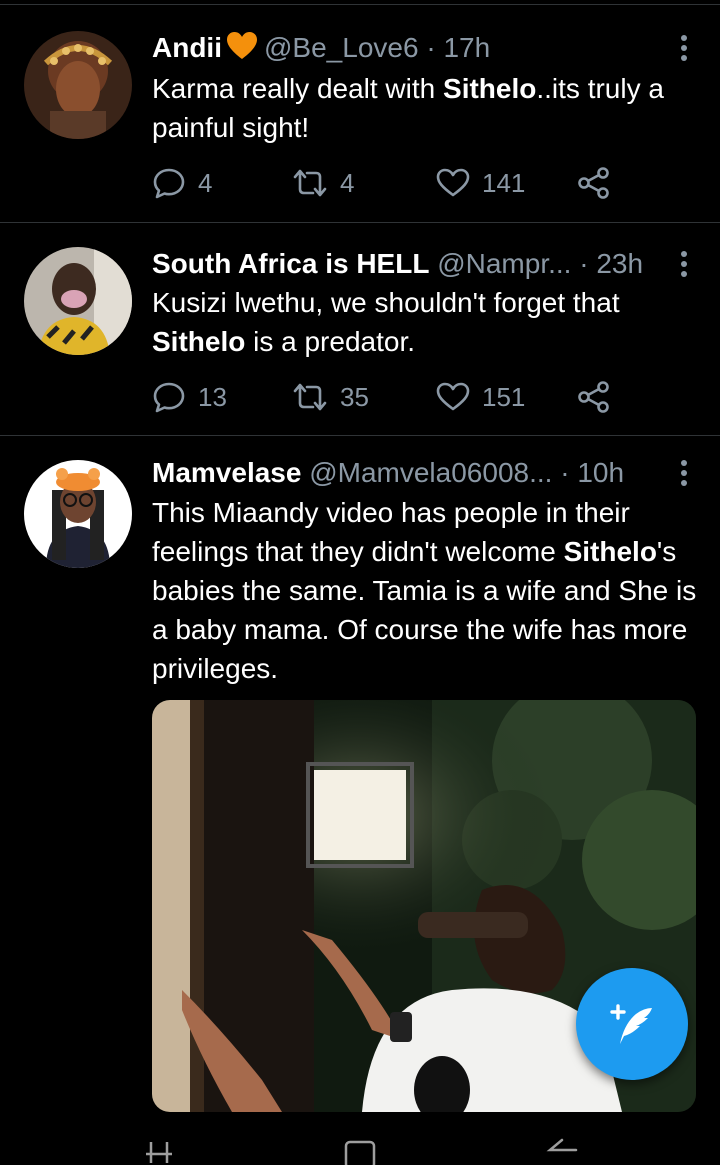 This screenshot has width=720, height=1165. Describe the element at coordinates (354, 396) in the screenshot. I see `retweet-count: 35` at that location.